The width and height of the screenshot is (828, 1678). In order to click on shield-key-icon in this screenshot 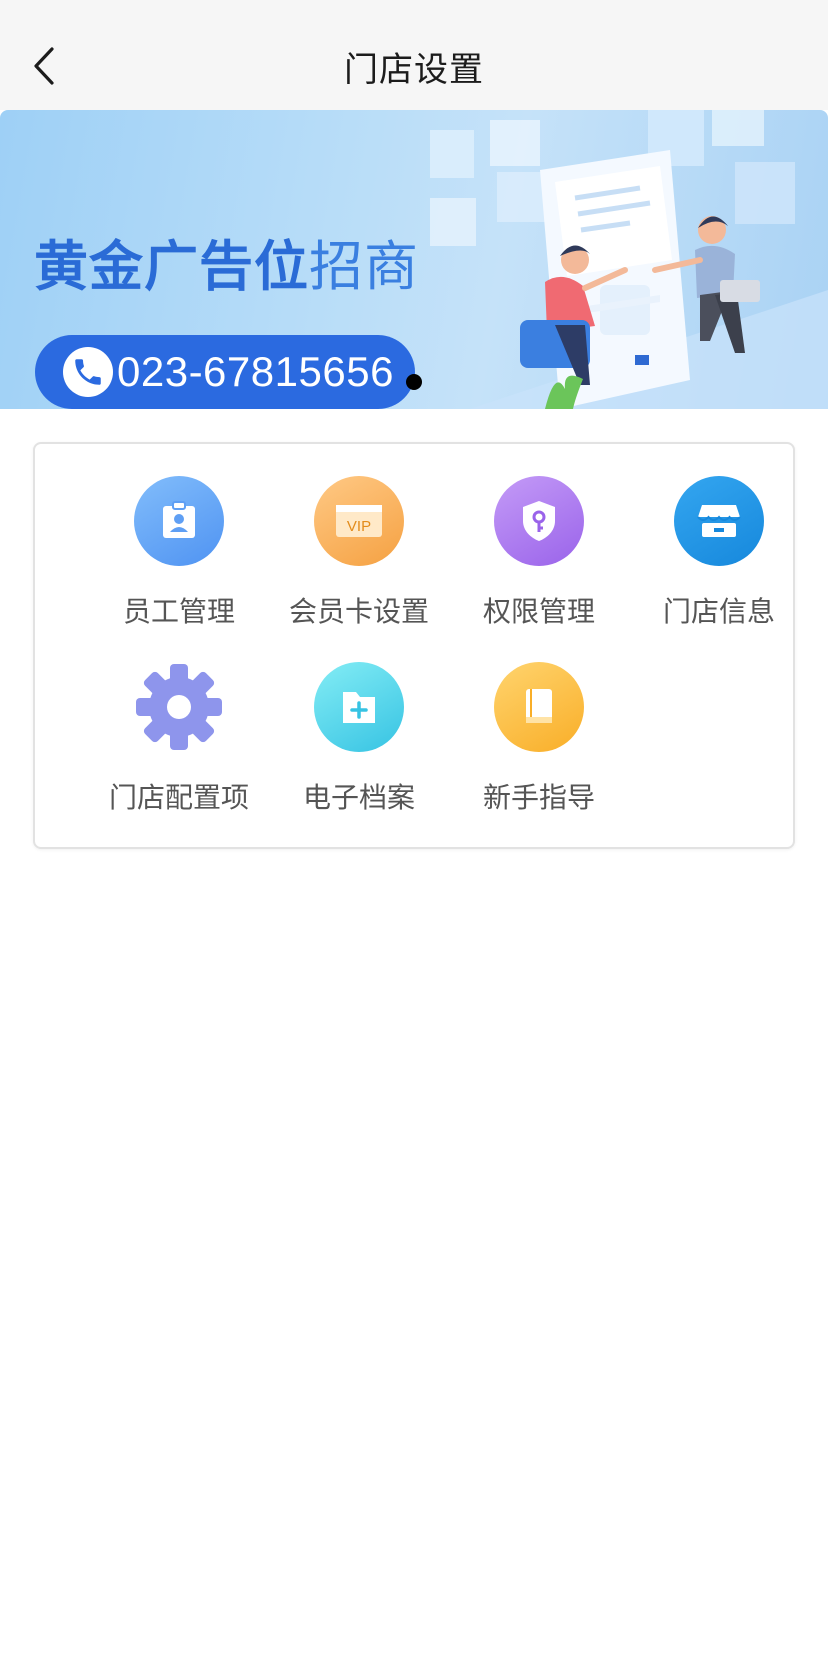, I will do `click(539, 521)`.